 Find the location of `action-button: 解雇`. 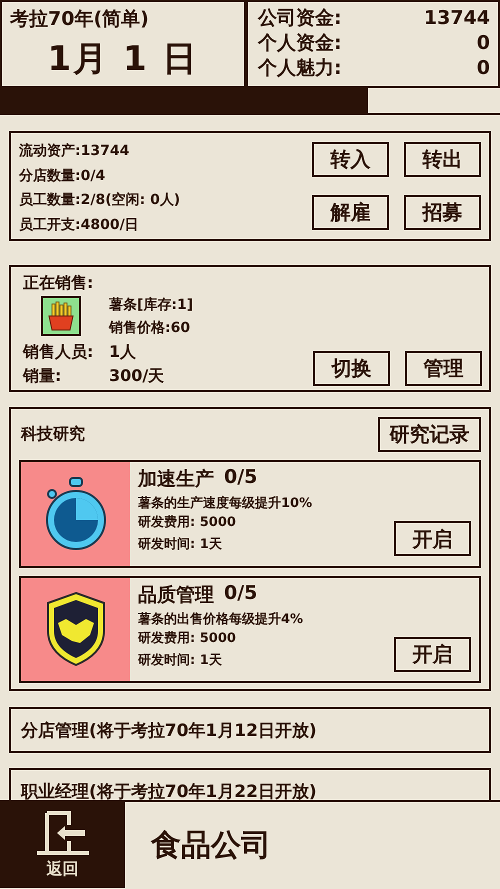

action-button: 解雇 is located at coordinates (350, 212).